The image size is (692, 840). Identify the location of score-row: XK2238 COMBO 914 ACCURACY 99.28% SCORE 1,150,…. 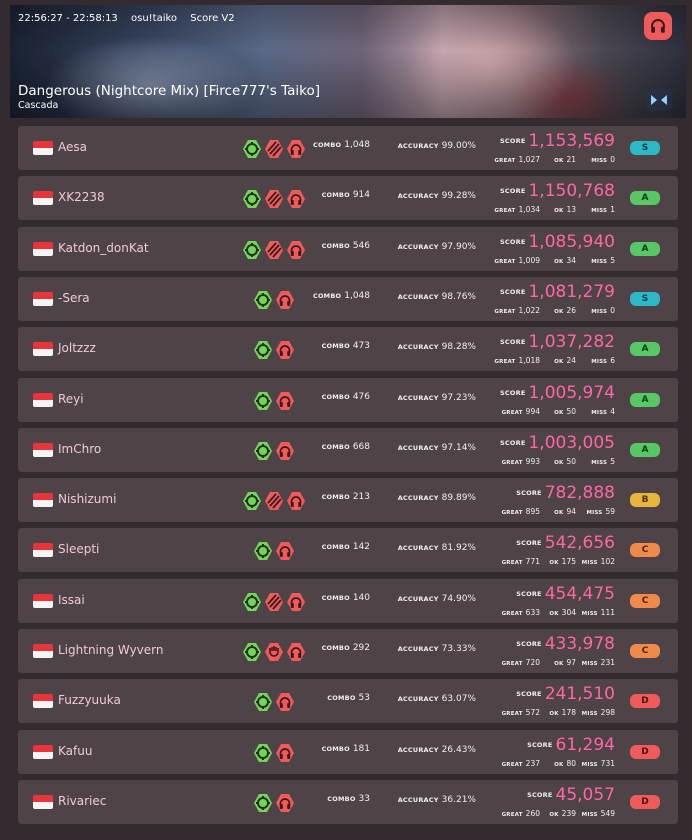
(348, 198).